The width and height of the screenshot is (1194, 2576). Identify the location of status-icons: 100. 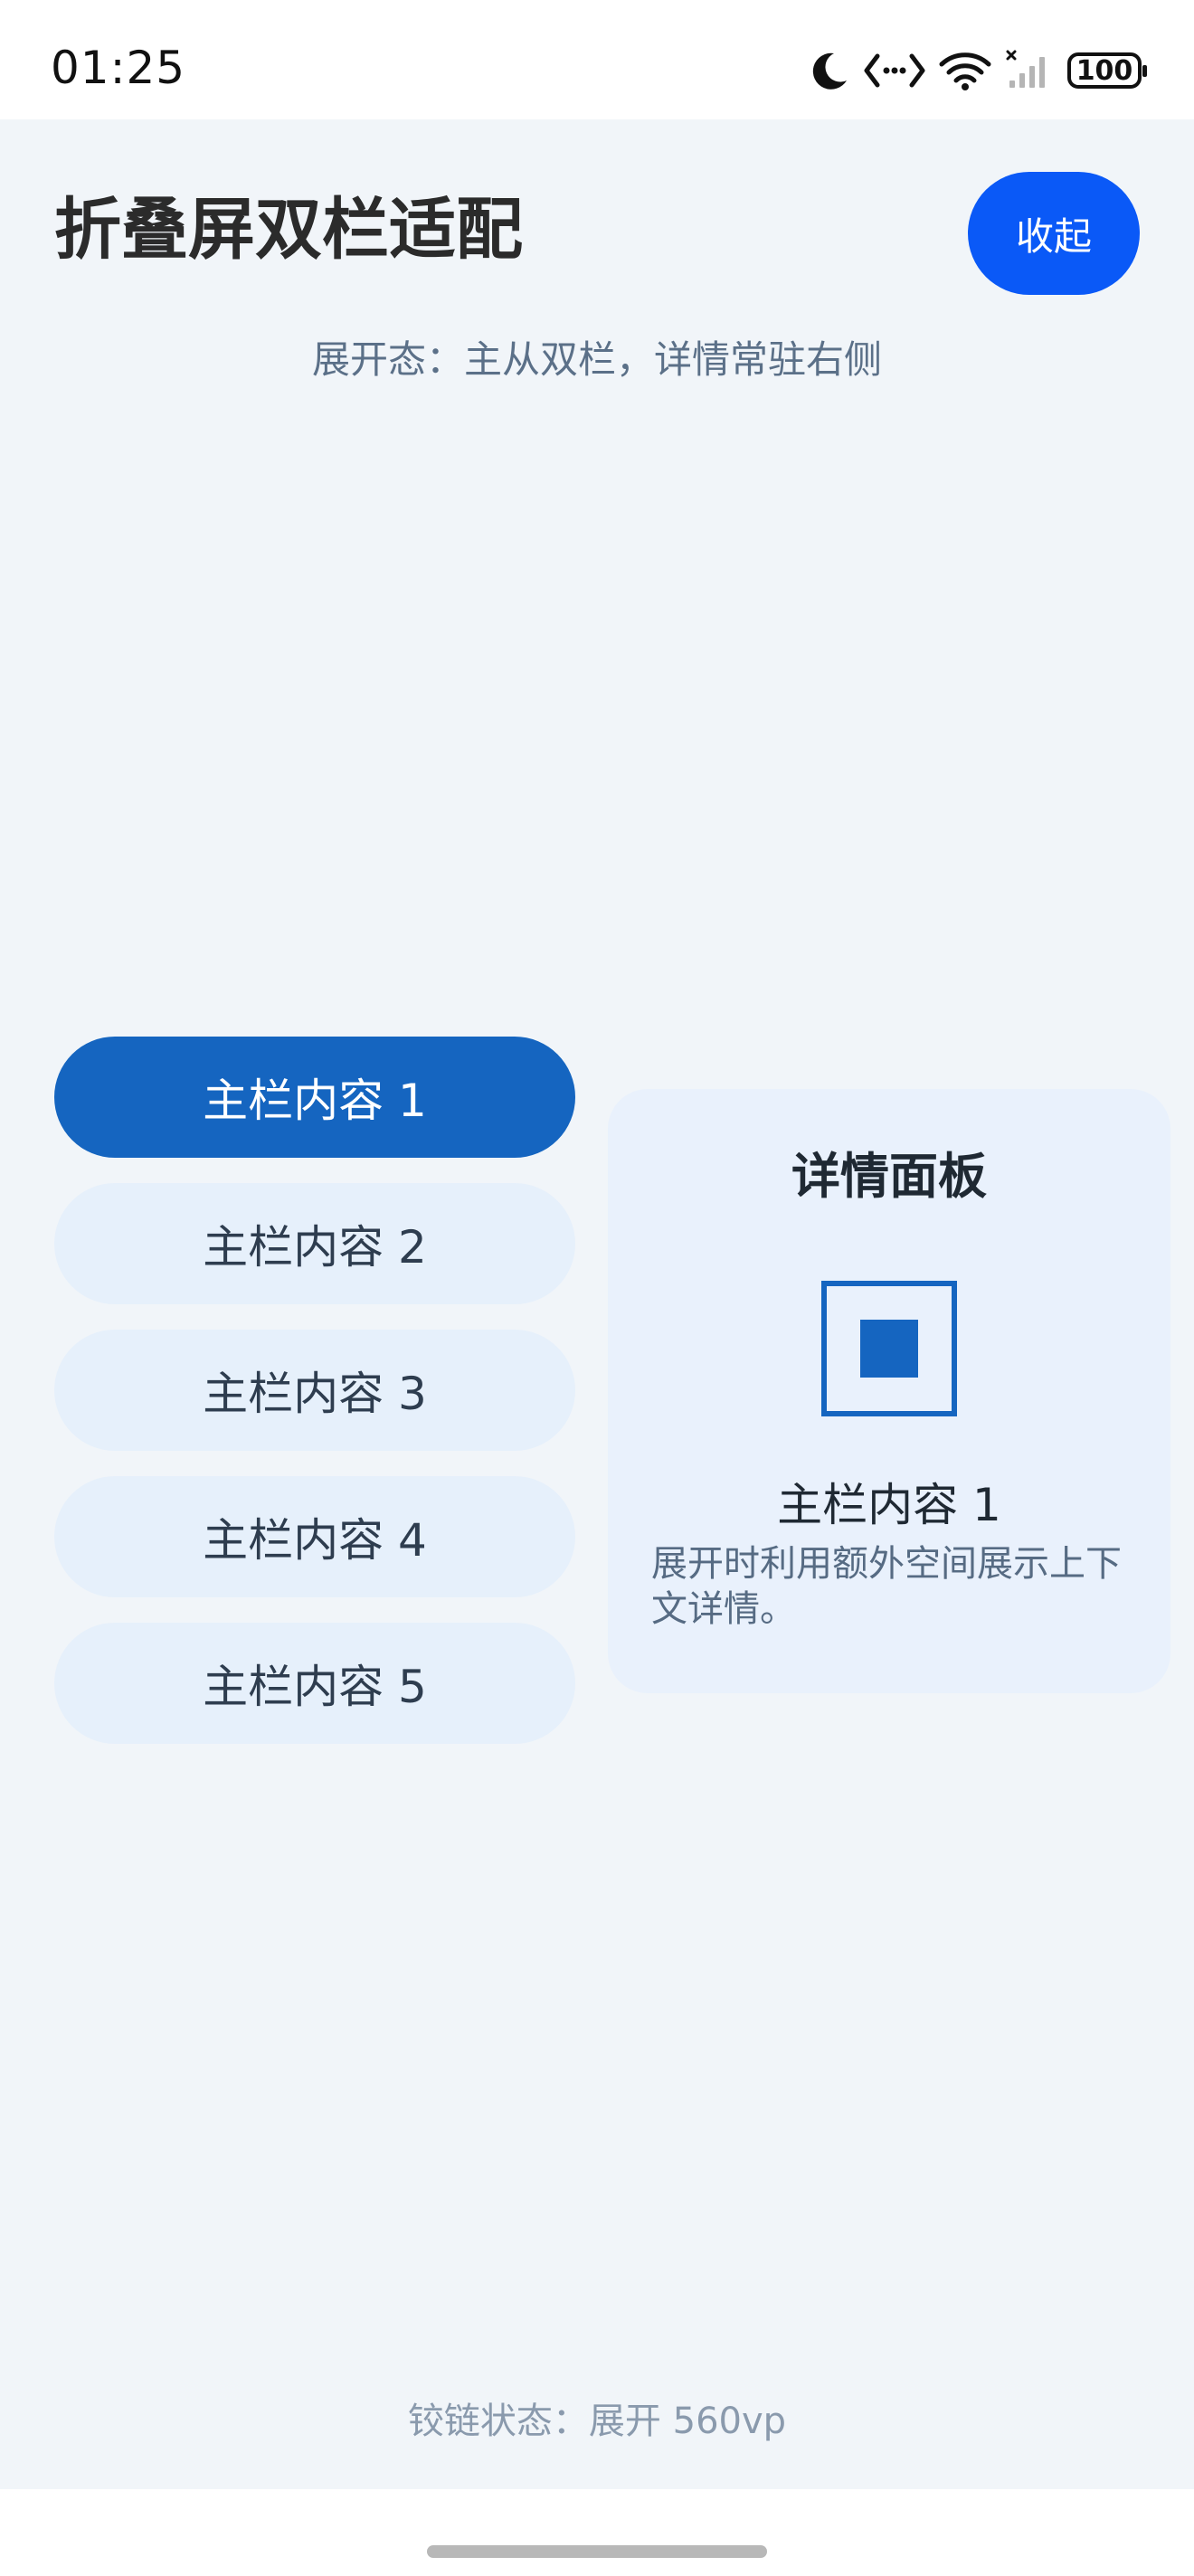
(979, 70).